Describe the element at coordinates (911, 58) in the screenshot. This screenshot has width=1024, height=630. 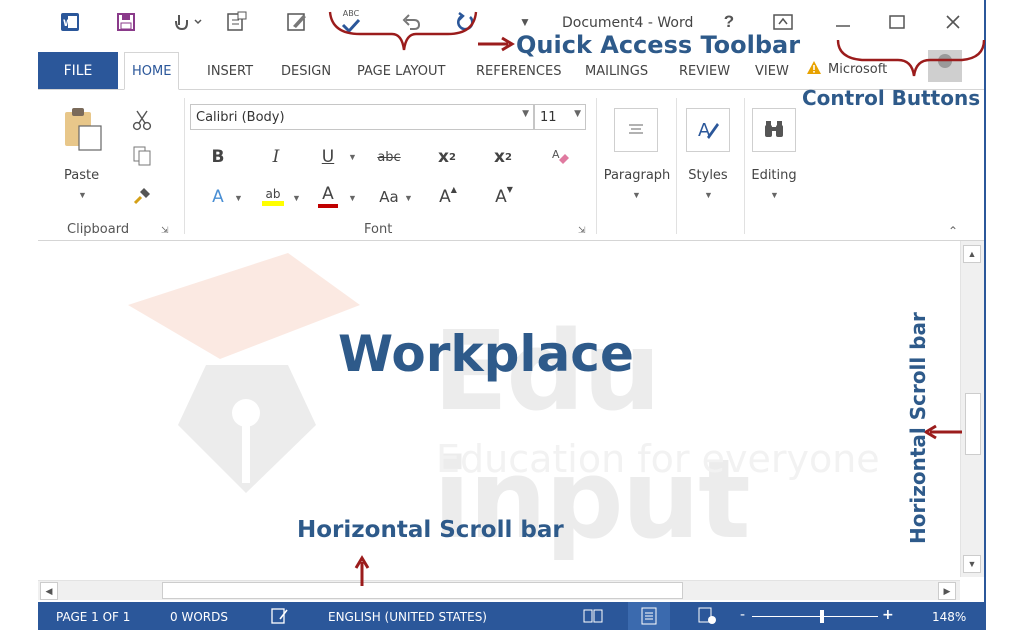
I see `control-buttons-brace` at that location.